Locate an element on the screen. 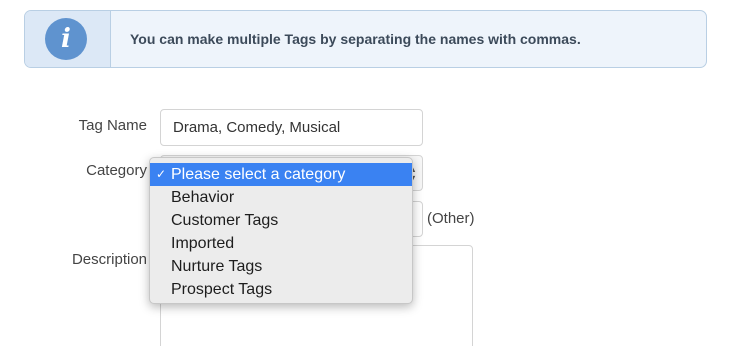 The image size is (741, 346). dropdown-option-label: Prospect Tags is located at coordinates (222, 289).